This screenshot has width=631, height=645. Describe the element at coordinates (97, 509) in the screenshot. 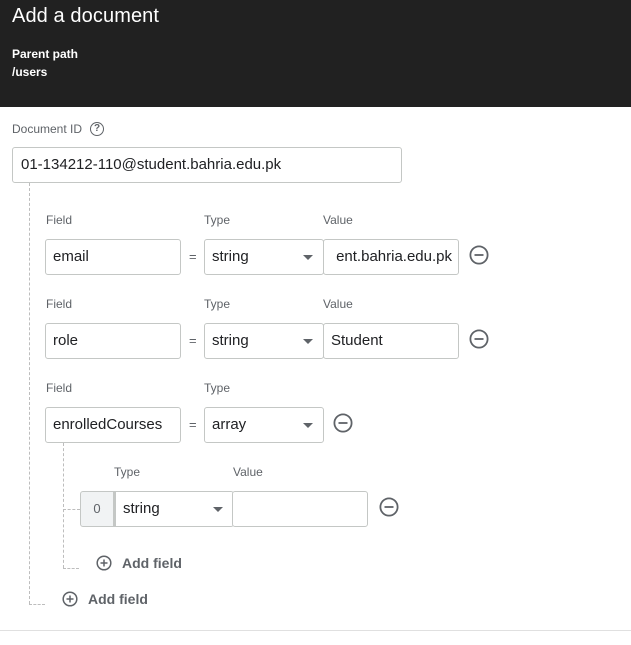

I see `array-index-badge: 0` at that location.